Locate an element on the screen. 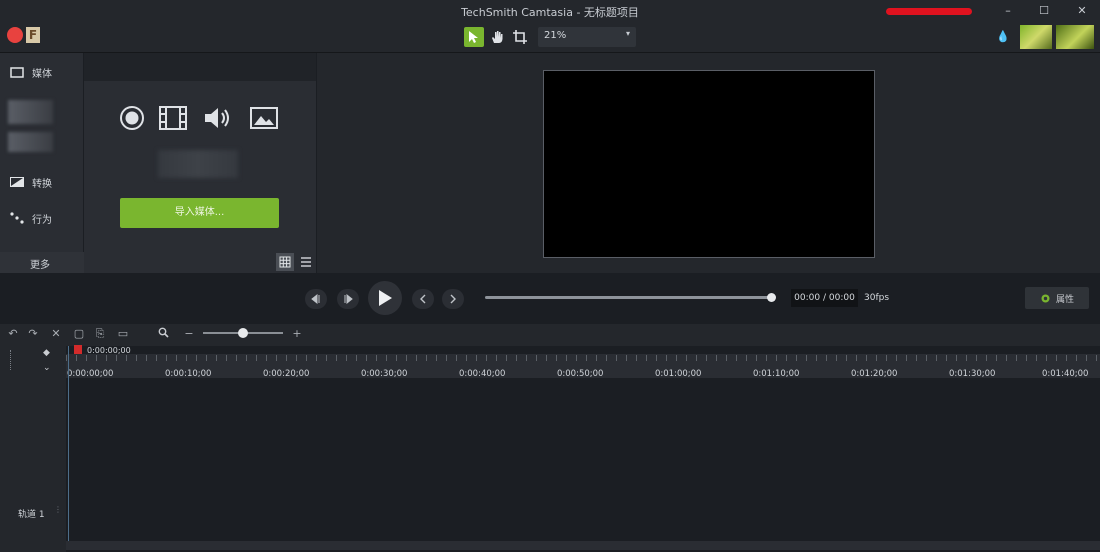  copy-icon: ▢ is located at coordinates (79, 334).